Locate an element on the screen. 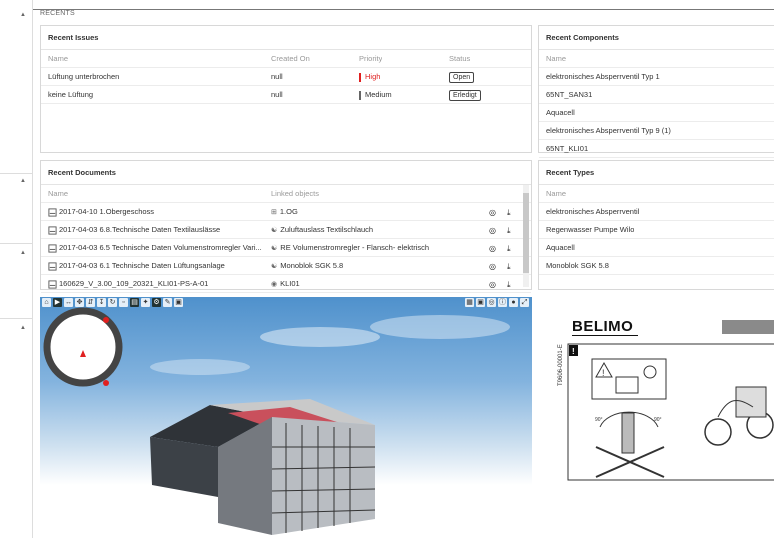 The height and width of the screenshot is (538, 774). table-header: Name Created On Priority Status is located at coordinates (286, 59).